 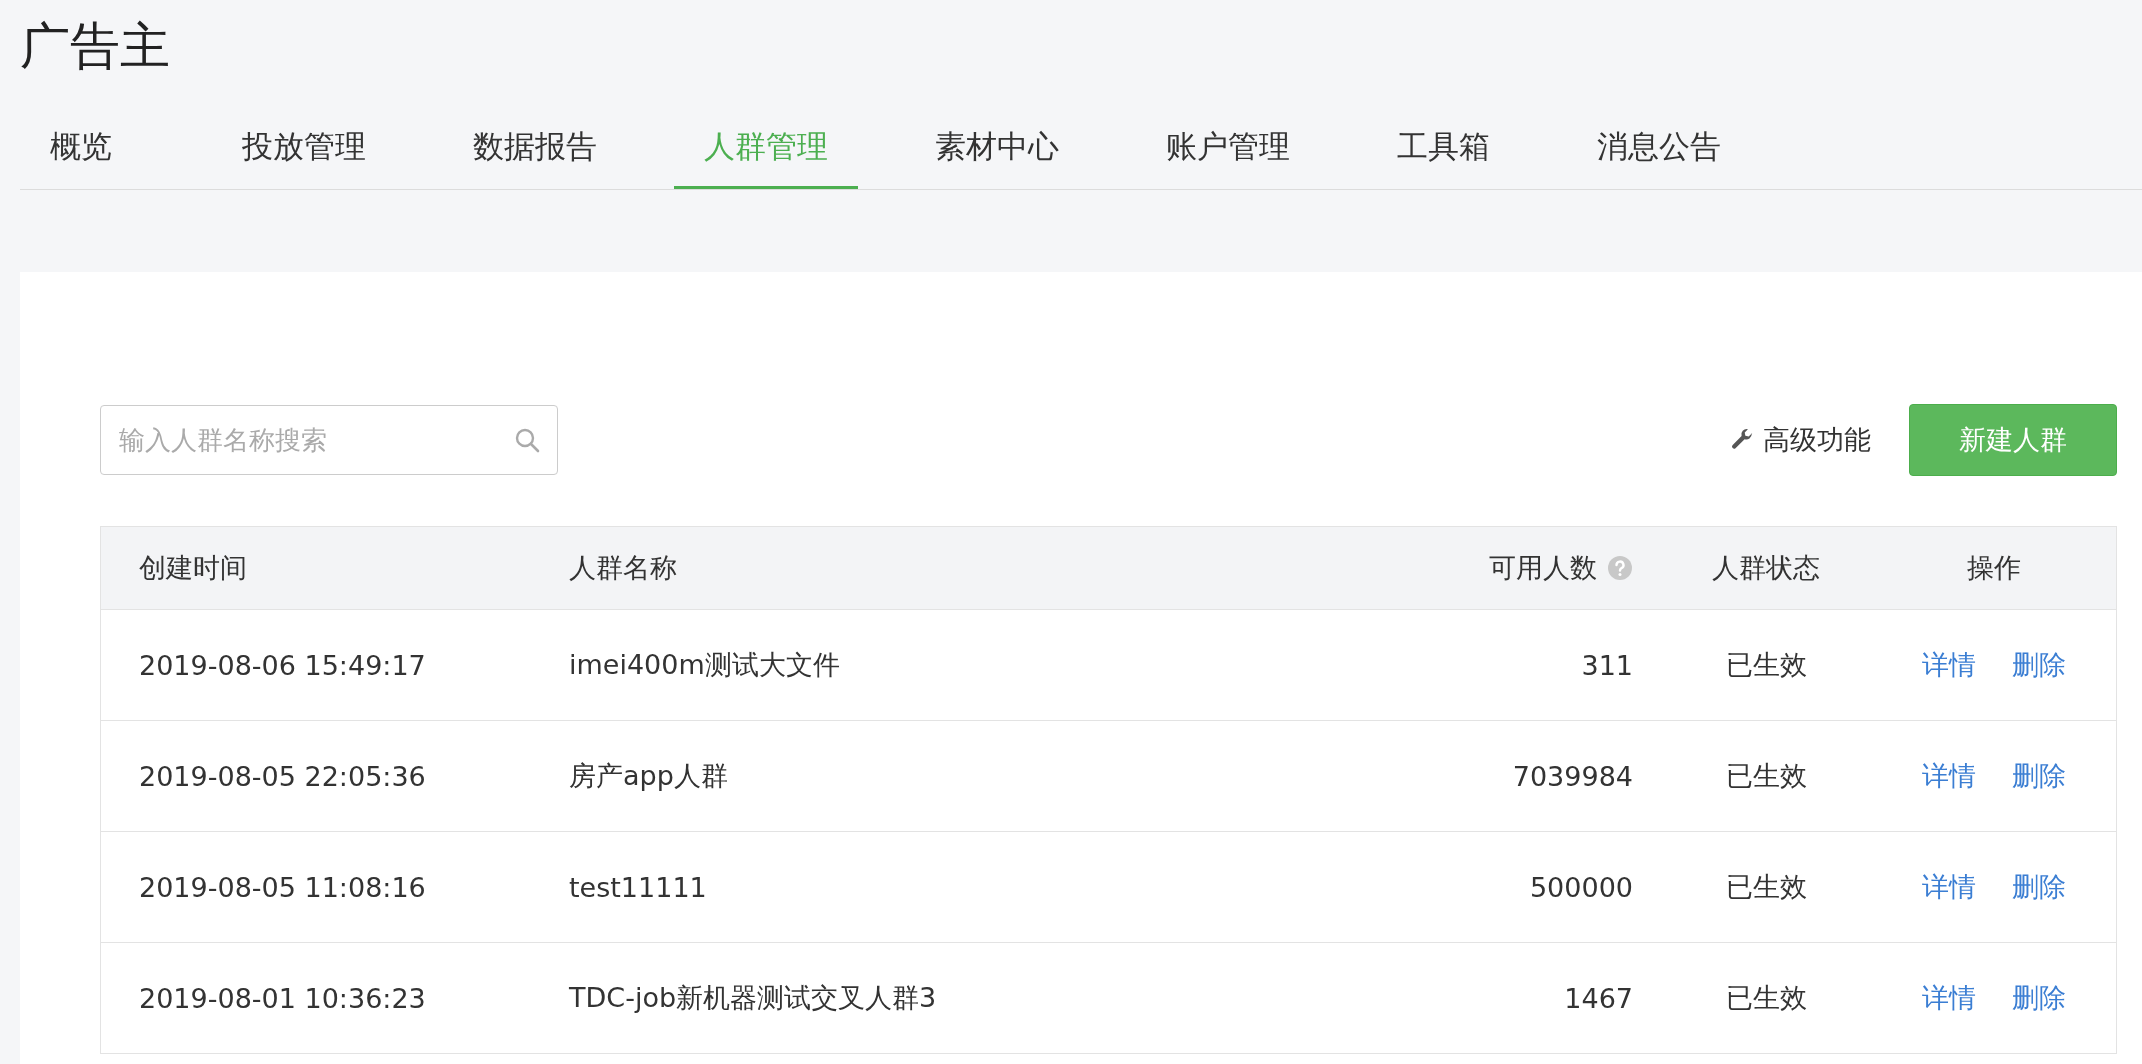 What do you see at coordinates (1228, 157) in the screenshot?
I see `nav-tab: 账户管理` at bounding box center [1228, 157].